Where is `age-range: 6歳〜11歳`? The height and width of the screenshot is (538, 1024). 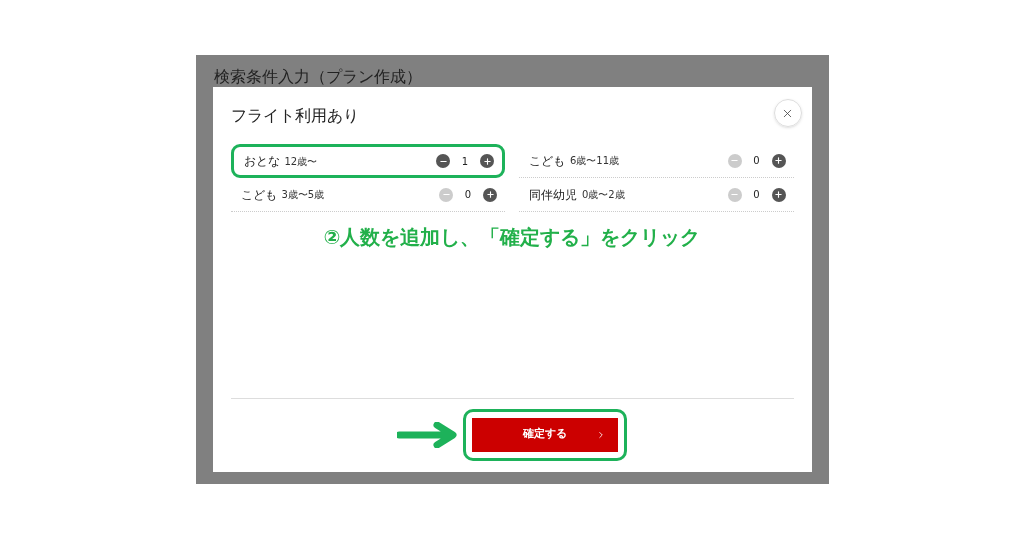
age-range: 6歳〜11歳 is located at coordinates (595, 161).